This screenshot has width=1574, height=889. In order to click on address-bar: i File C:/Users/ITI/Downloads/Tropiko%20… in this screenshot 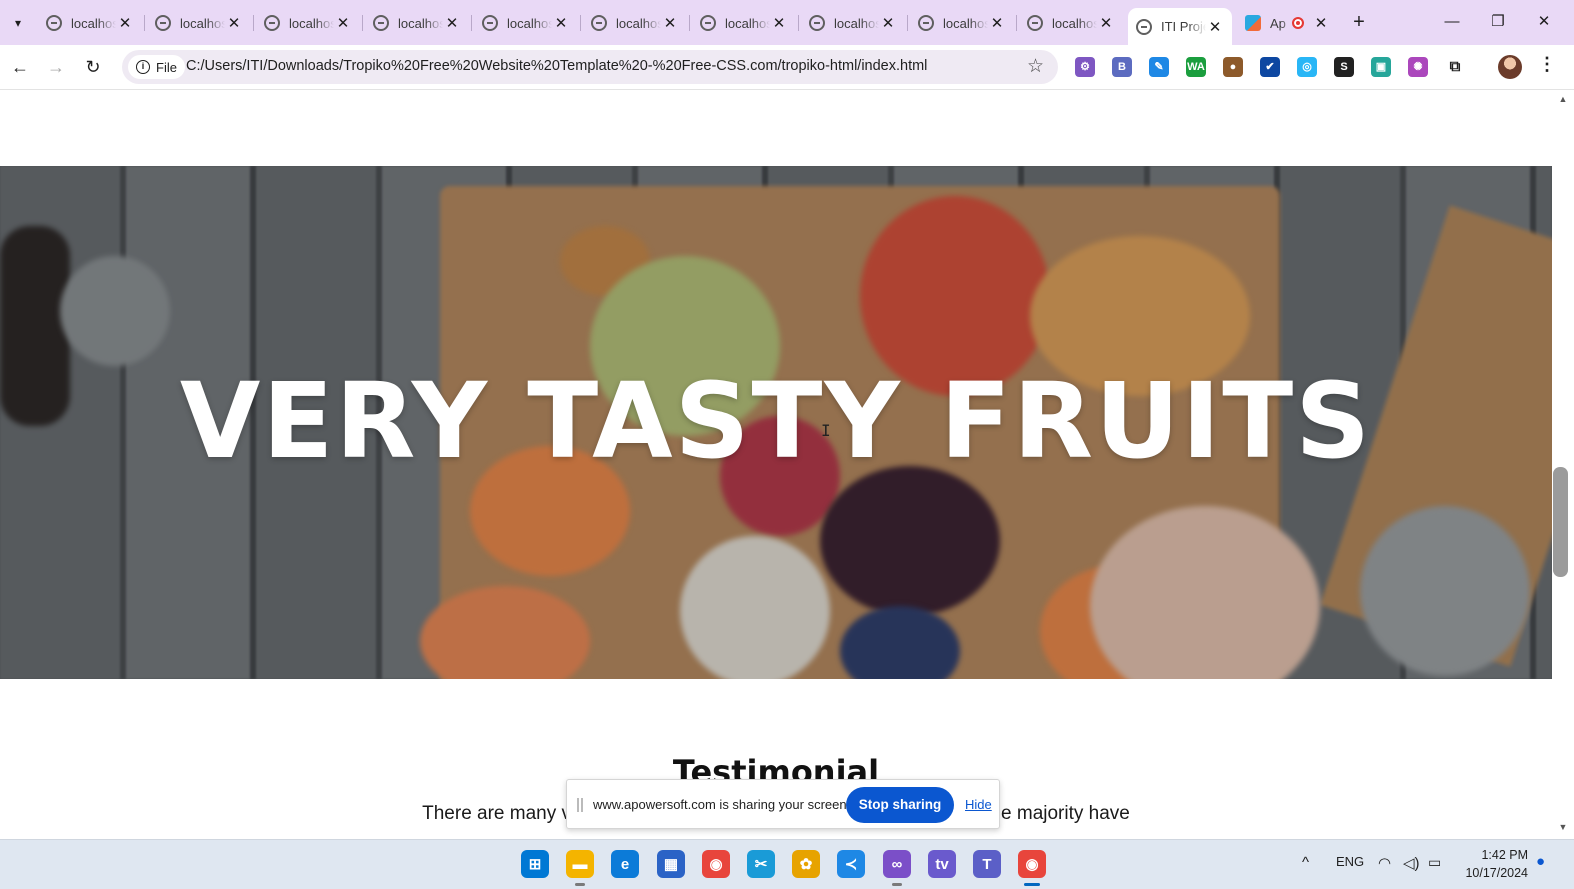, I will do `click(590, 67)`.